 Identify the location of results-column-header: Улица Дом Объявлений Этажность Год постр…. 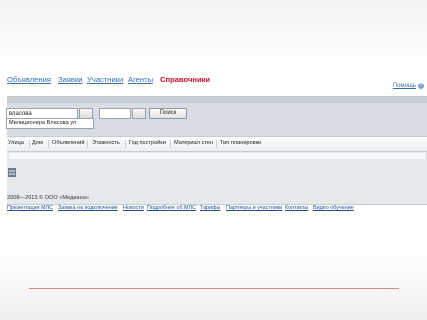
(217, 144).